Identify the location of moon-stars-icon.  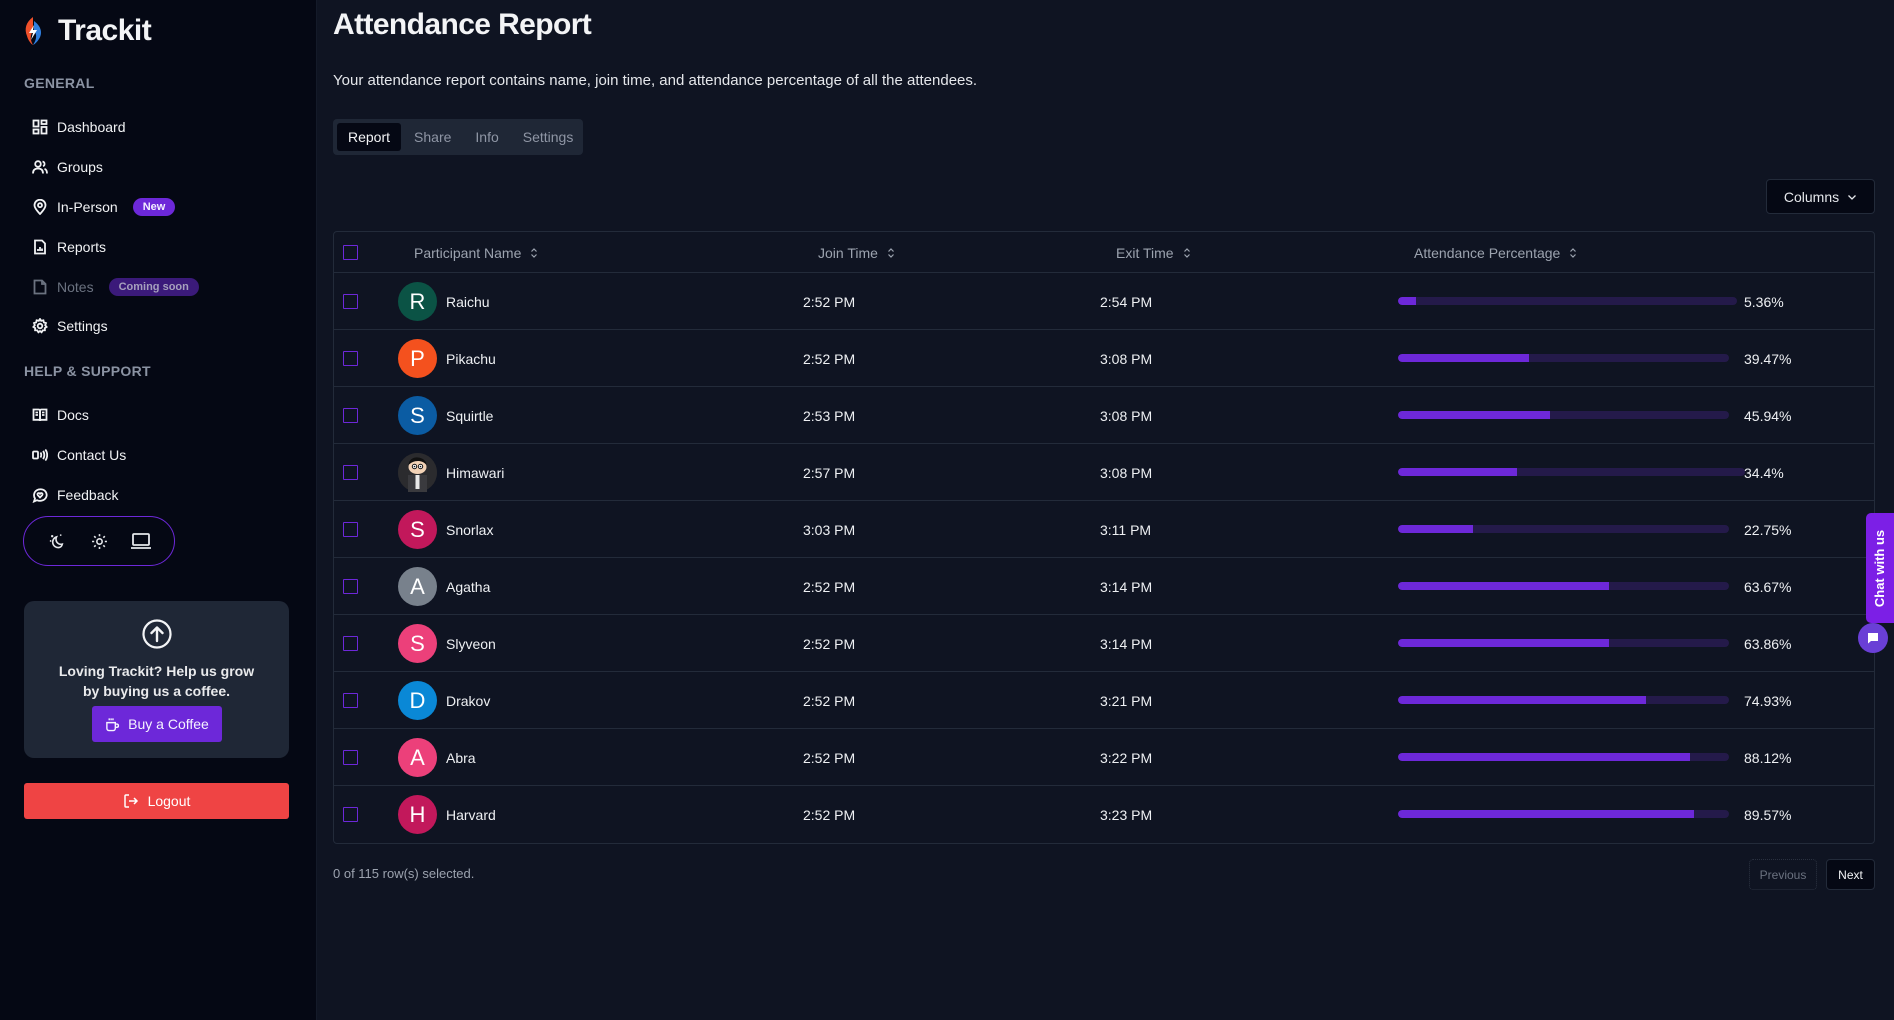
(56, 540).